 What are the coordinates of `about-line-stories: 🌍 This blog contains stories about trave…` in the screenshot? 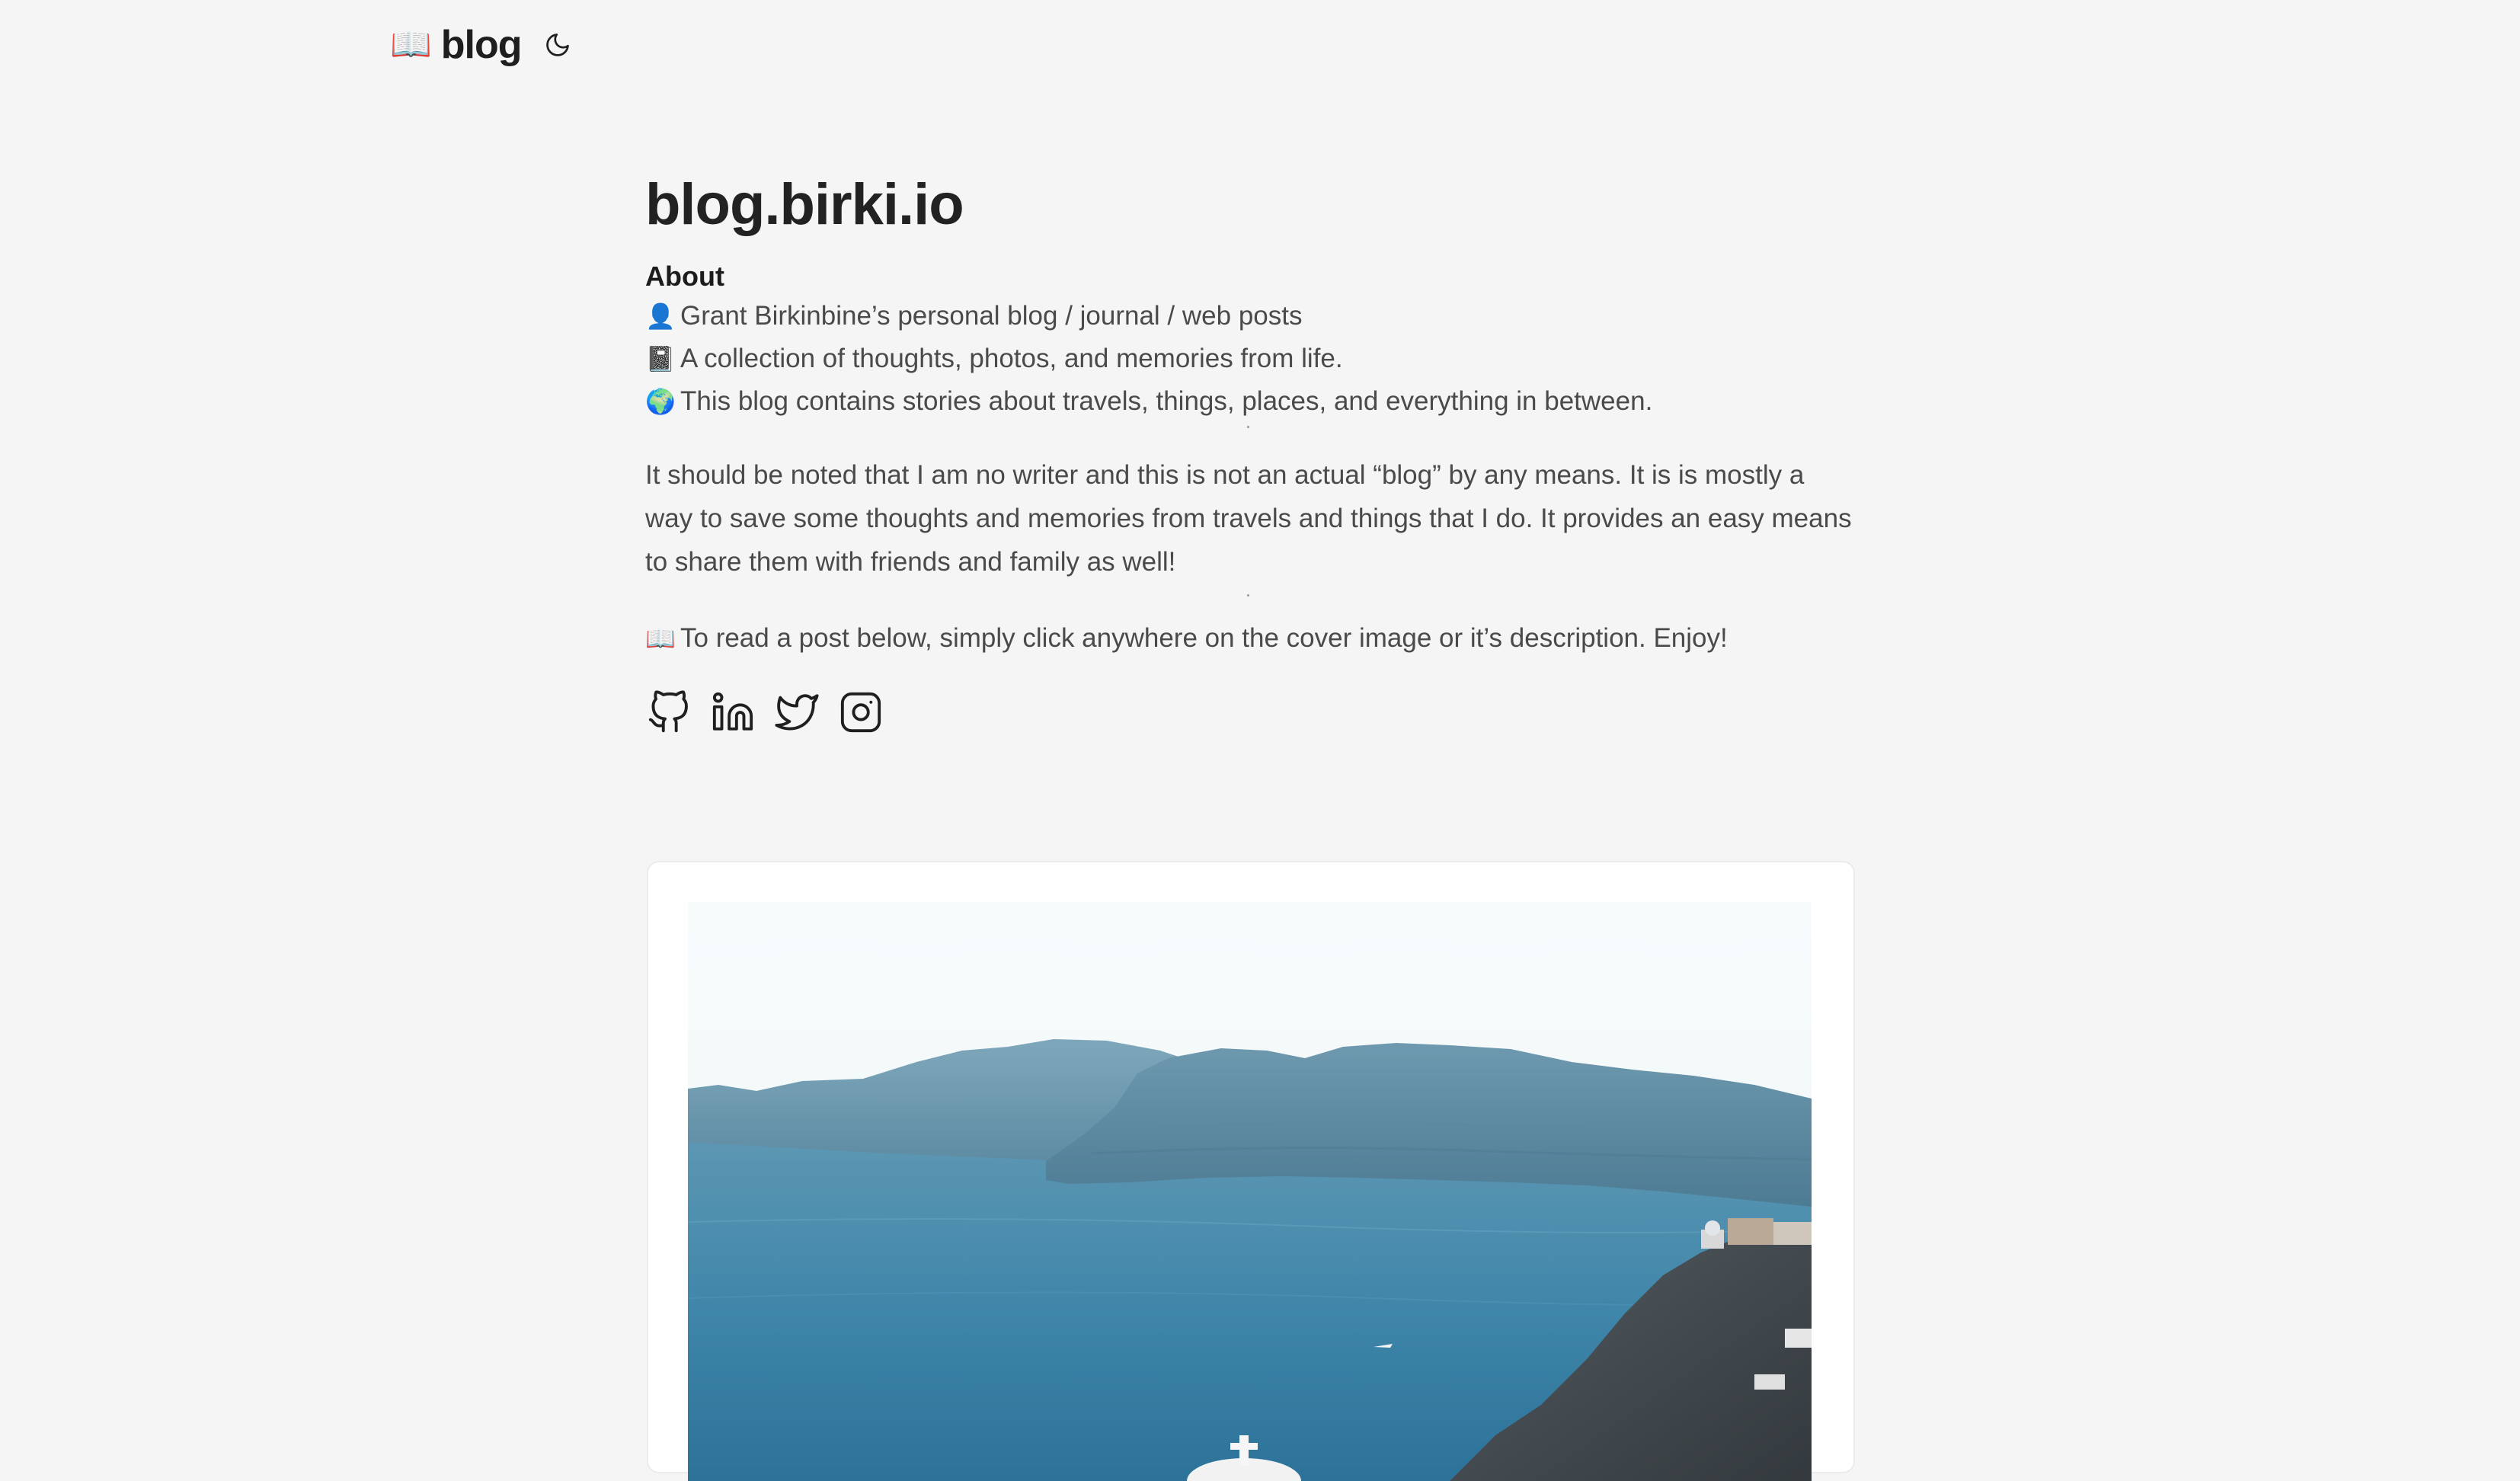 It's located at (1249, 401).